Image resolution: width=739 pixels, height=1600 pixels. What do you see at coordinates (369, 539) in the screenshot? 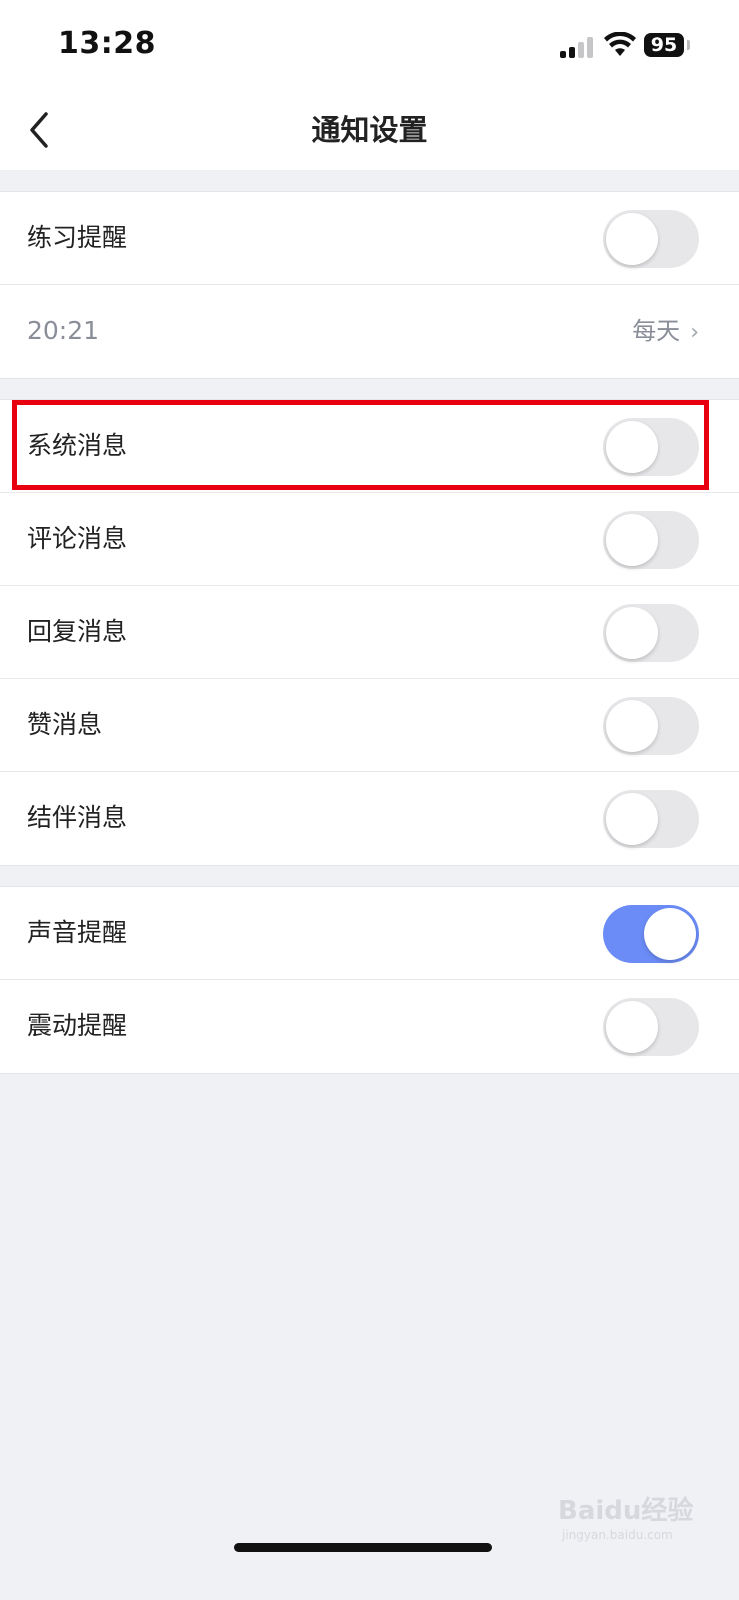
I see `comment-message-row: 评论消息` at bounding box center [369, 539].